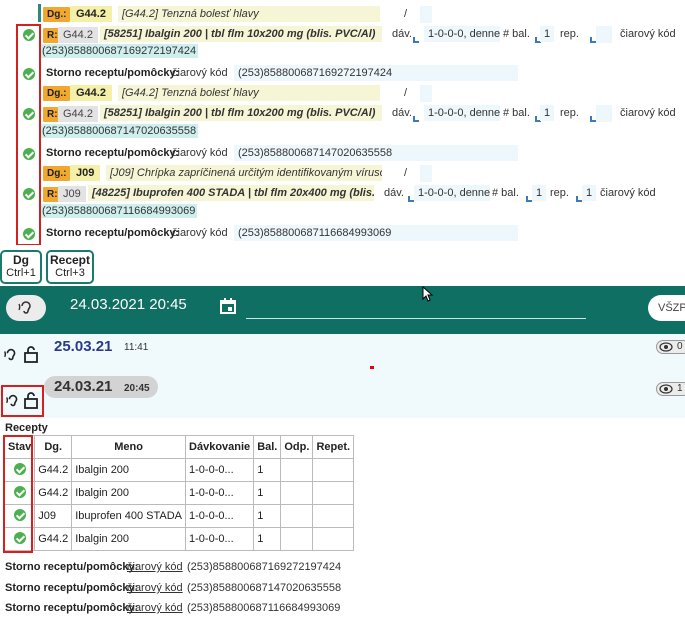 Image resolution: width=685 pixels, height=622 pixels. Describe the element at coordinates (376, 233) in the screenshot. I see `storno-code-field: (253)858800687116684993069` at that location.